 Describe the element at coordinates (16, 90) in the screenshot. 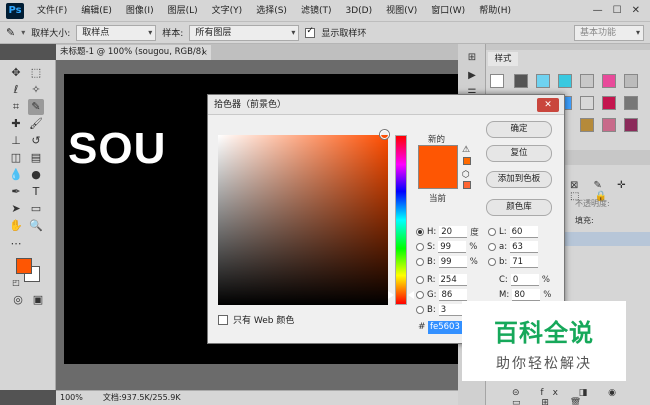

I see `lasso-tool-icon: ℓ` at that location.